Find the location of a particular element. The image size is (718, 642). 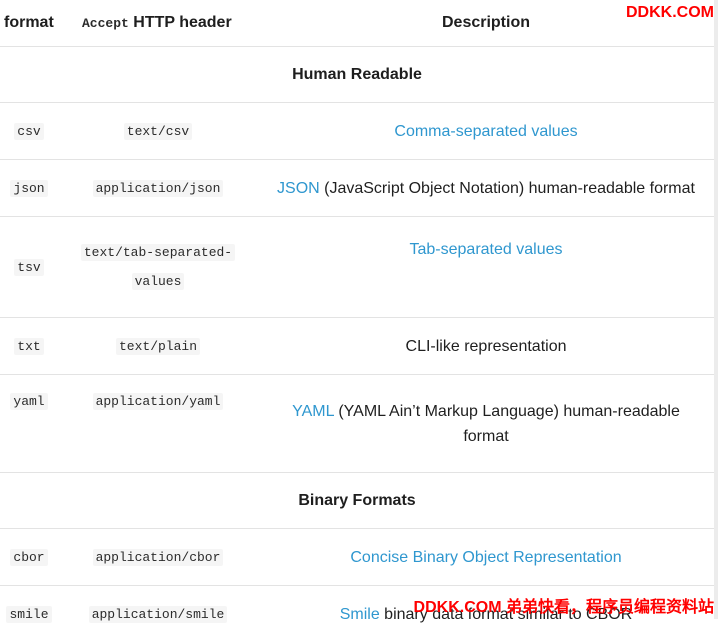

format-code: txt is located at coordinates (28, 346).